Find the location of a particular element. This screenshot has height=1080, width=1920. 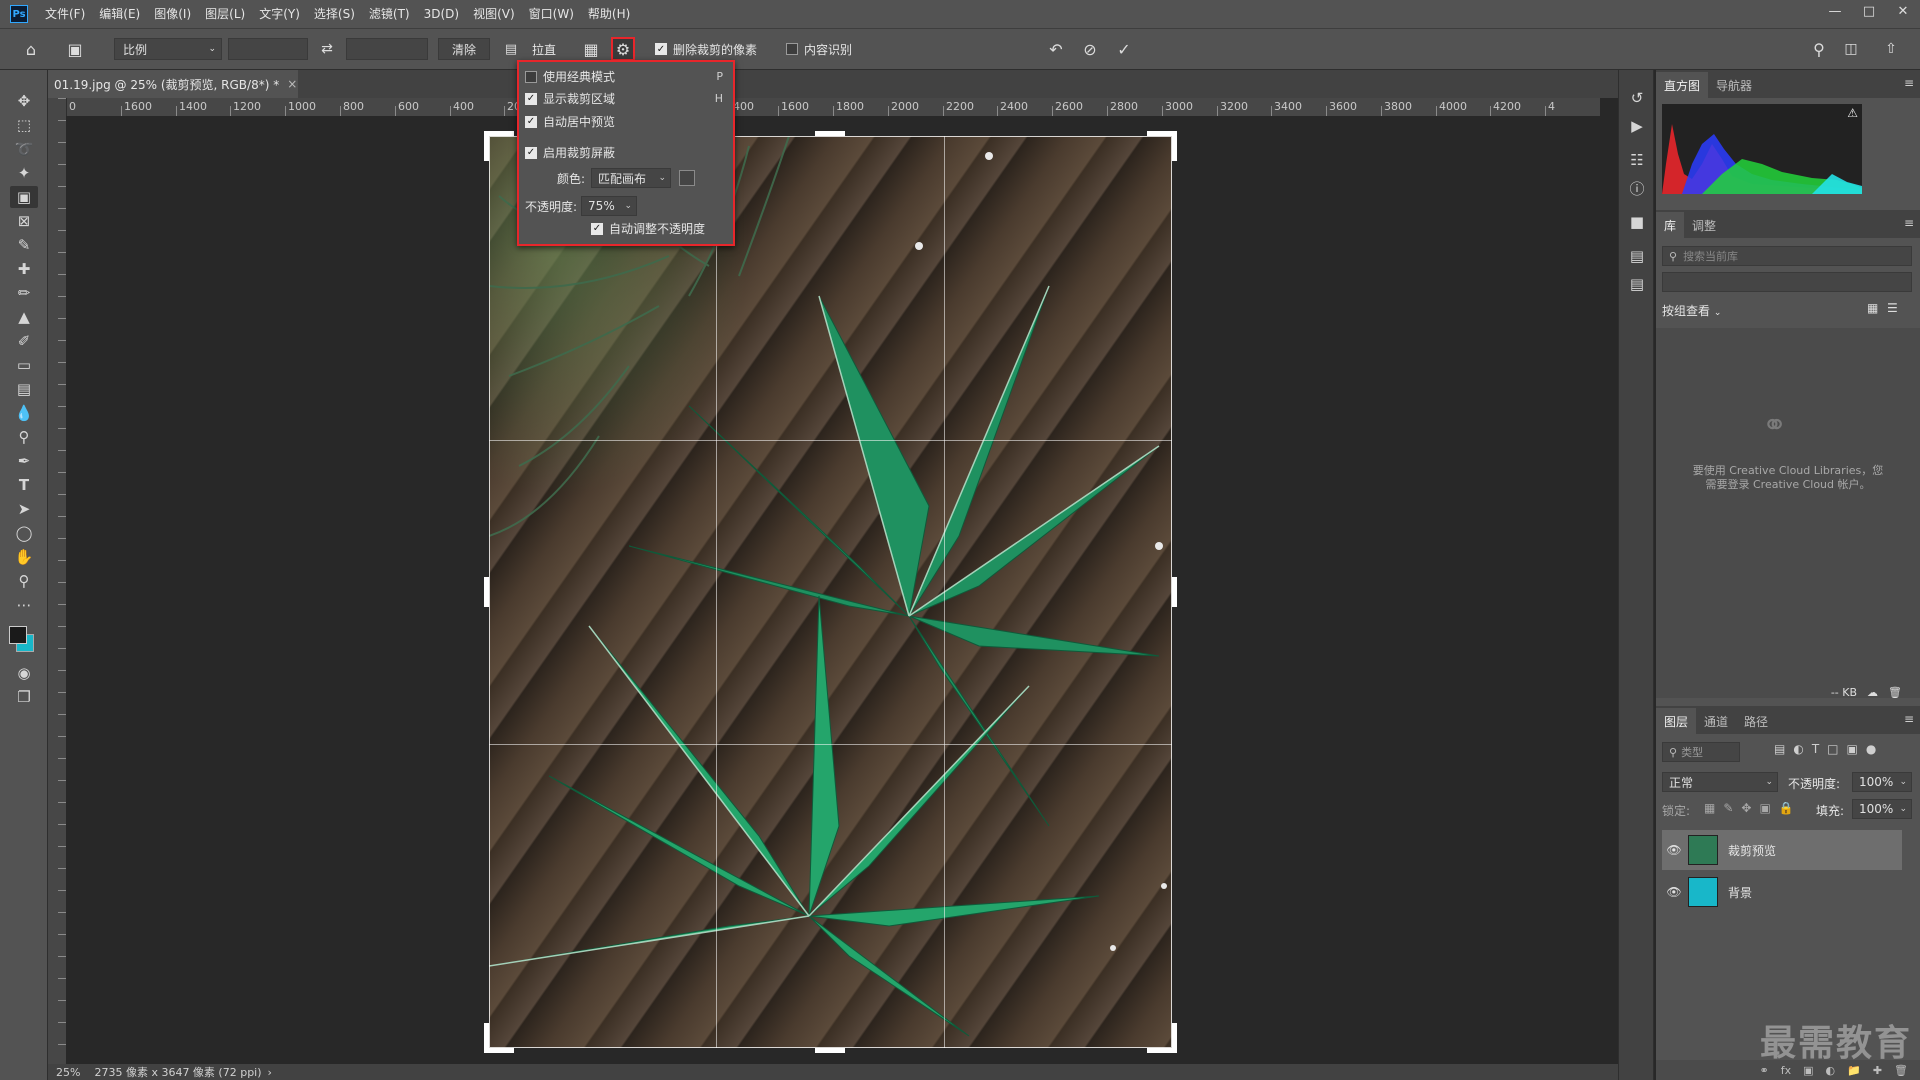

cloud-sync-icon: ☁ is located at coordinates (1872, 692).